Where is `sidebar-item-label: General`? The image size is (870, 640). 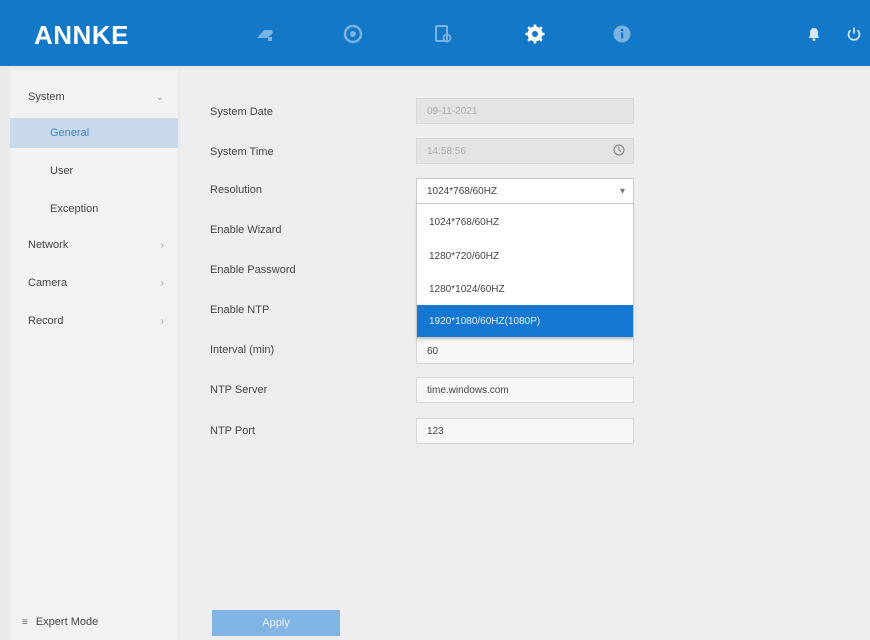 sidebar-item-label: General is located at coordinates (70, 133).